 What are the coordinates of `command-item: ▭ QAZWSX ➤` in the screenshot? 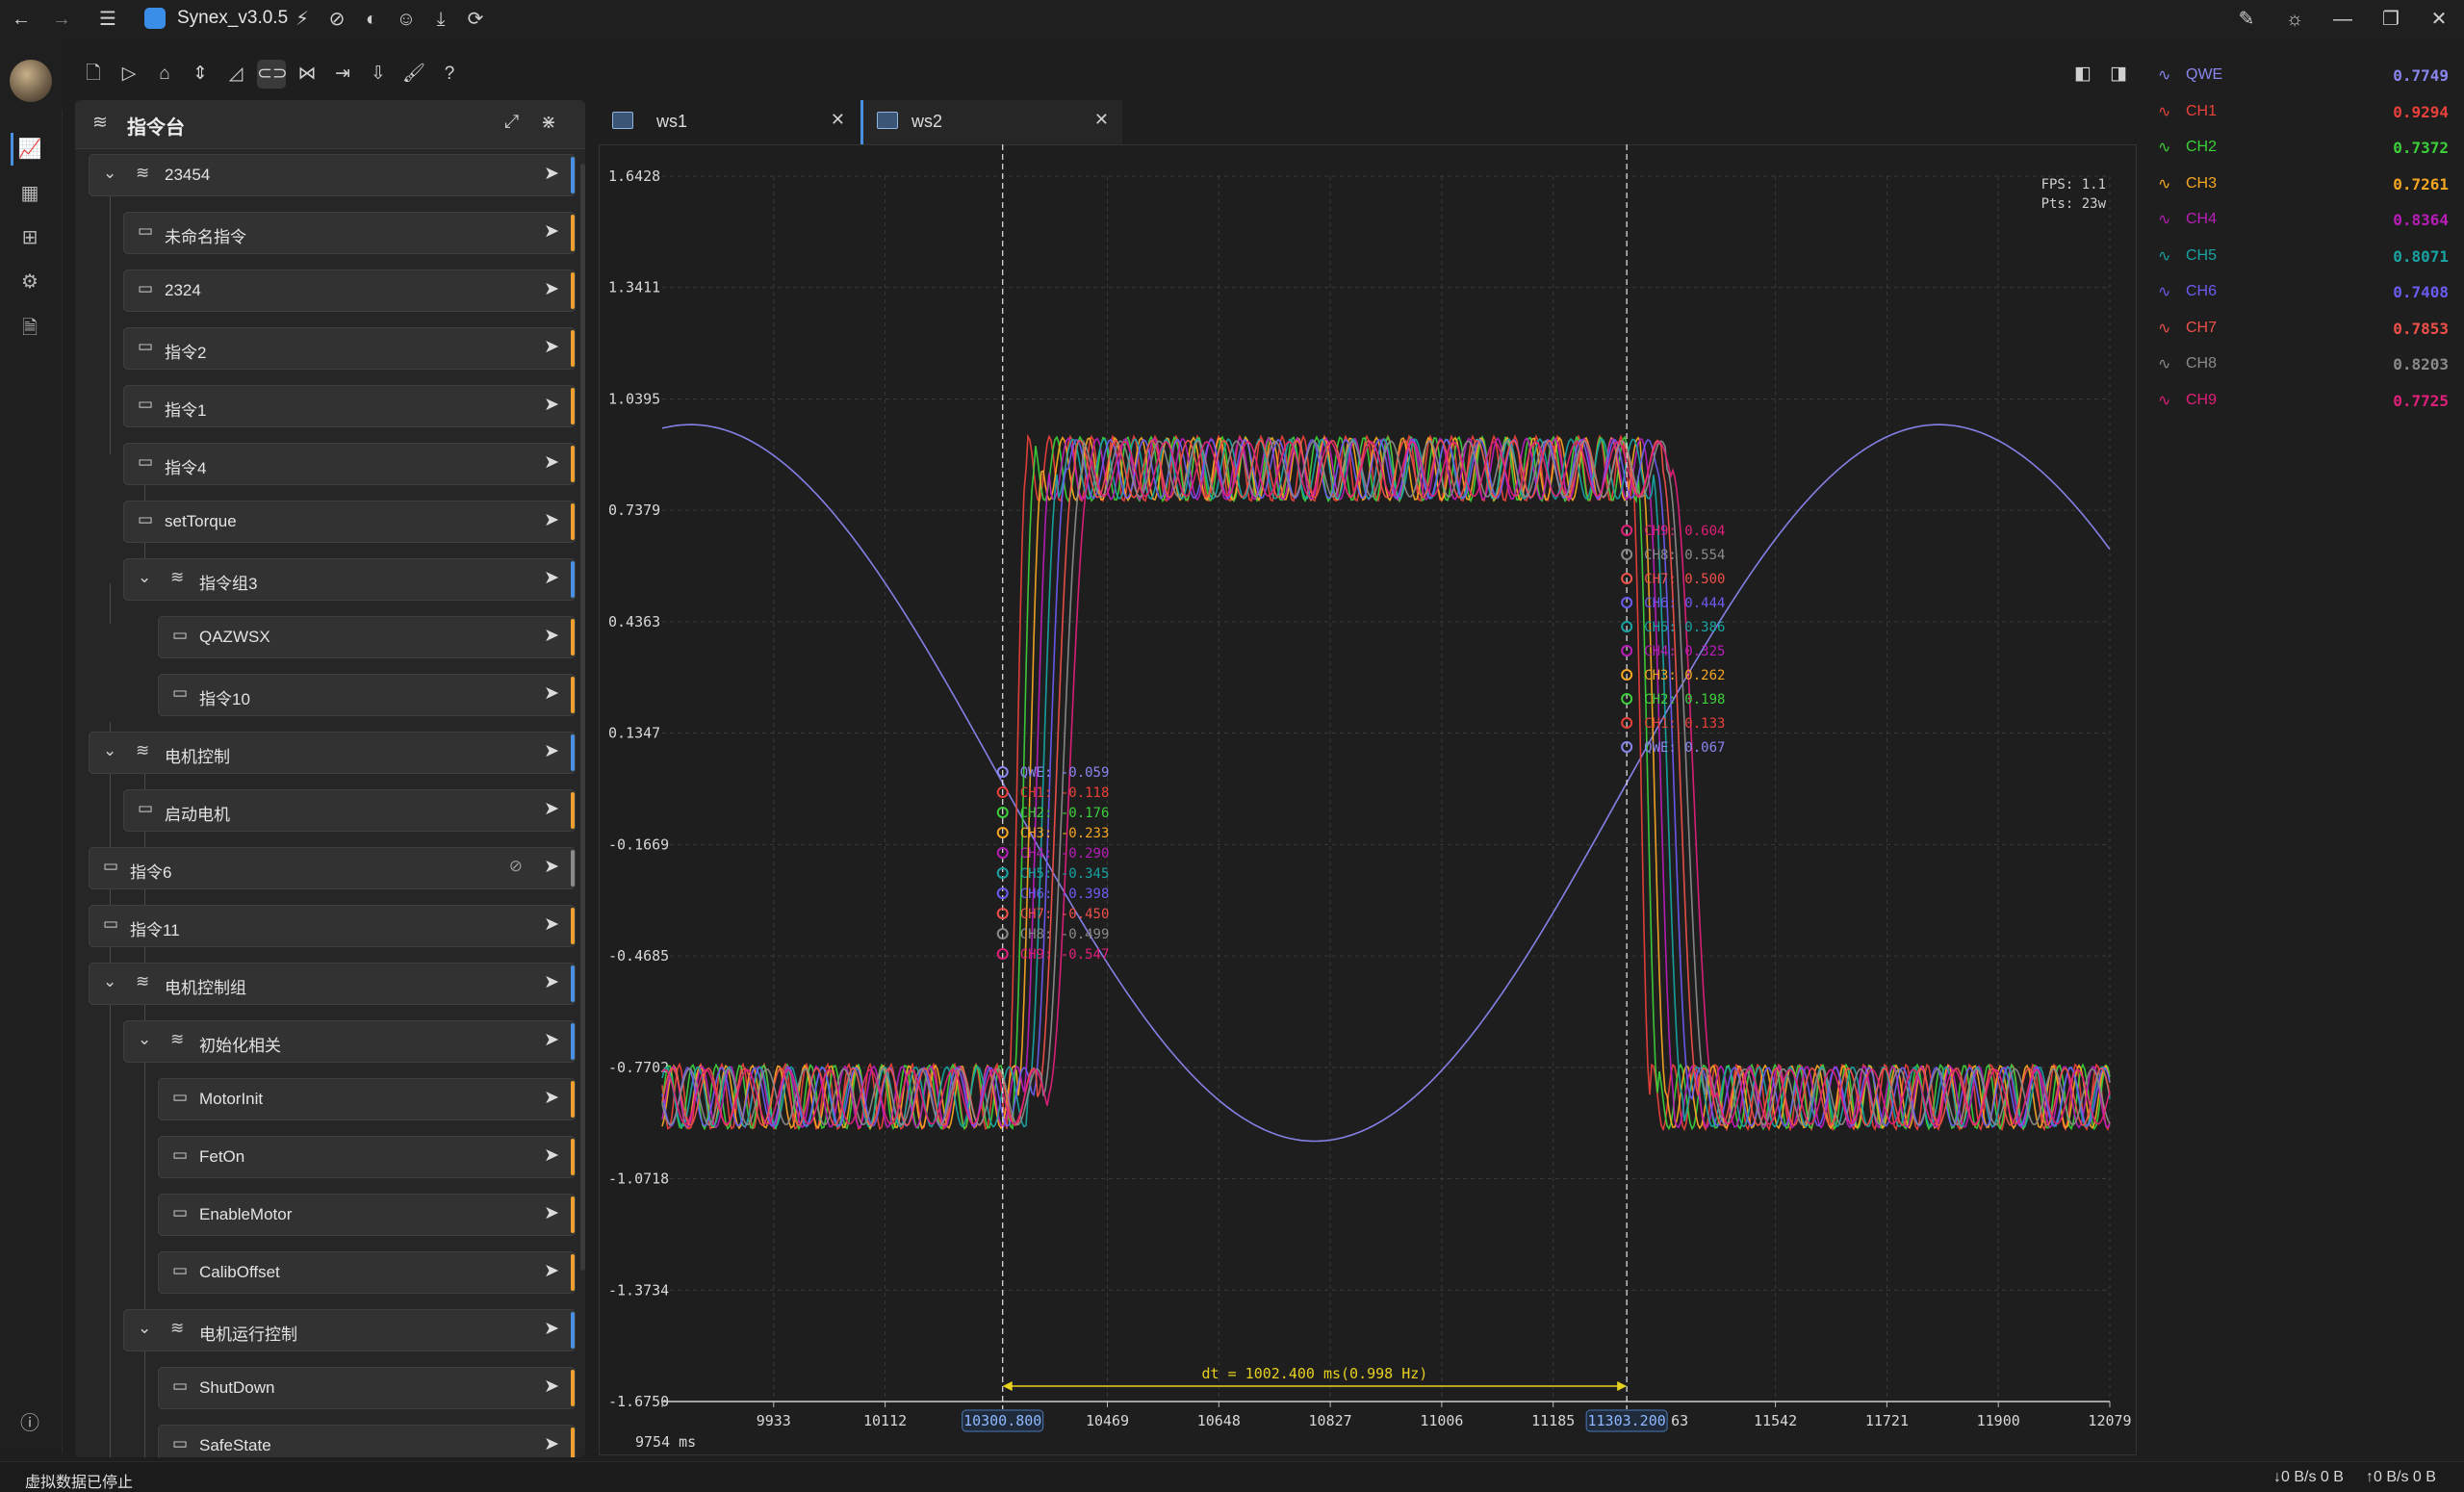 It's located at (367, 637).